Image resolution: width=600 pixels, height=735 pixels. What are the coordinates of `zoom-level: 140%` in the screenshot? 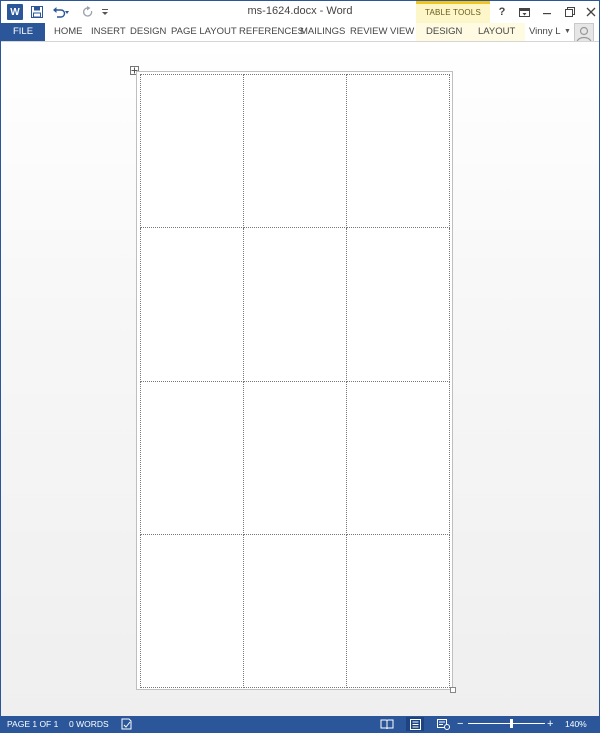 It's located at (576, 724).